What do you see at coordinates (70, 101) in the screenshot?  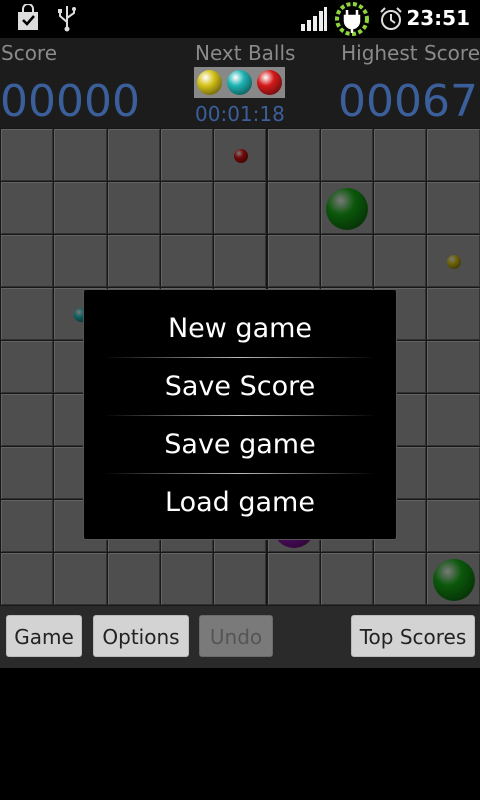 I see `score-value: 00000` at bounding box center [70, 101].